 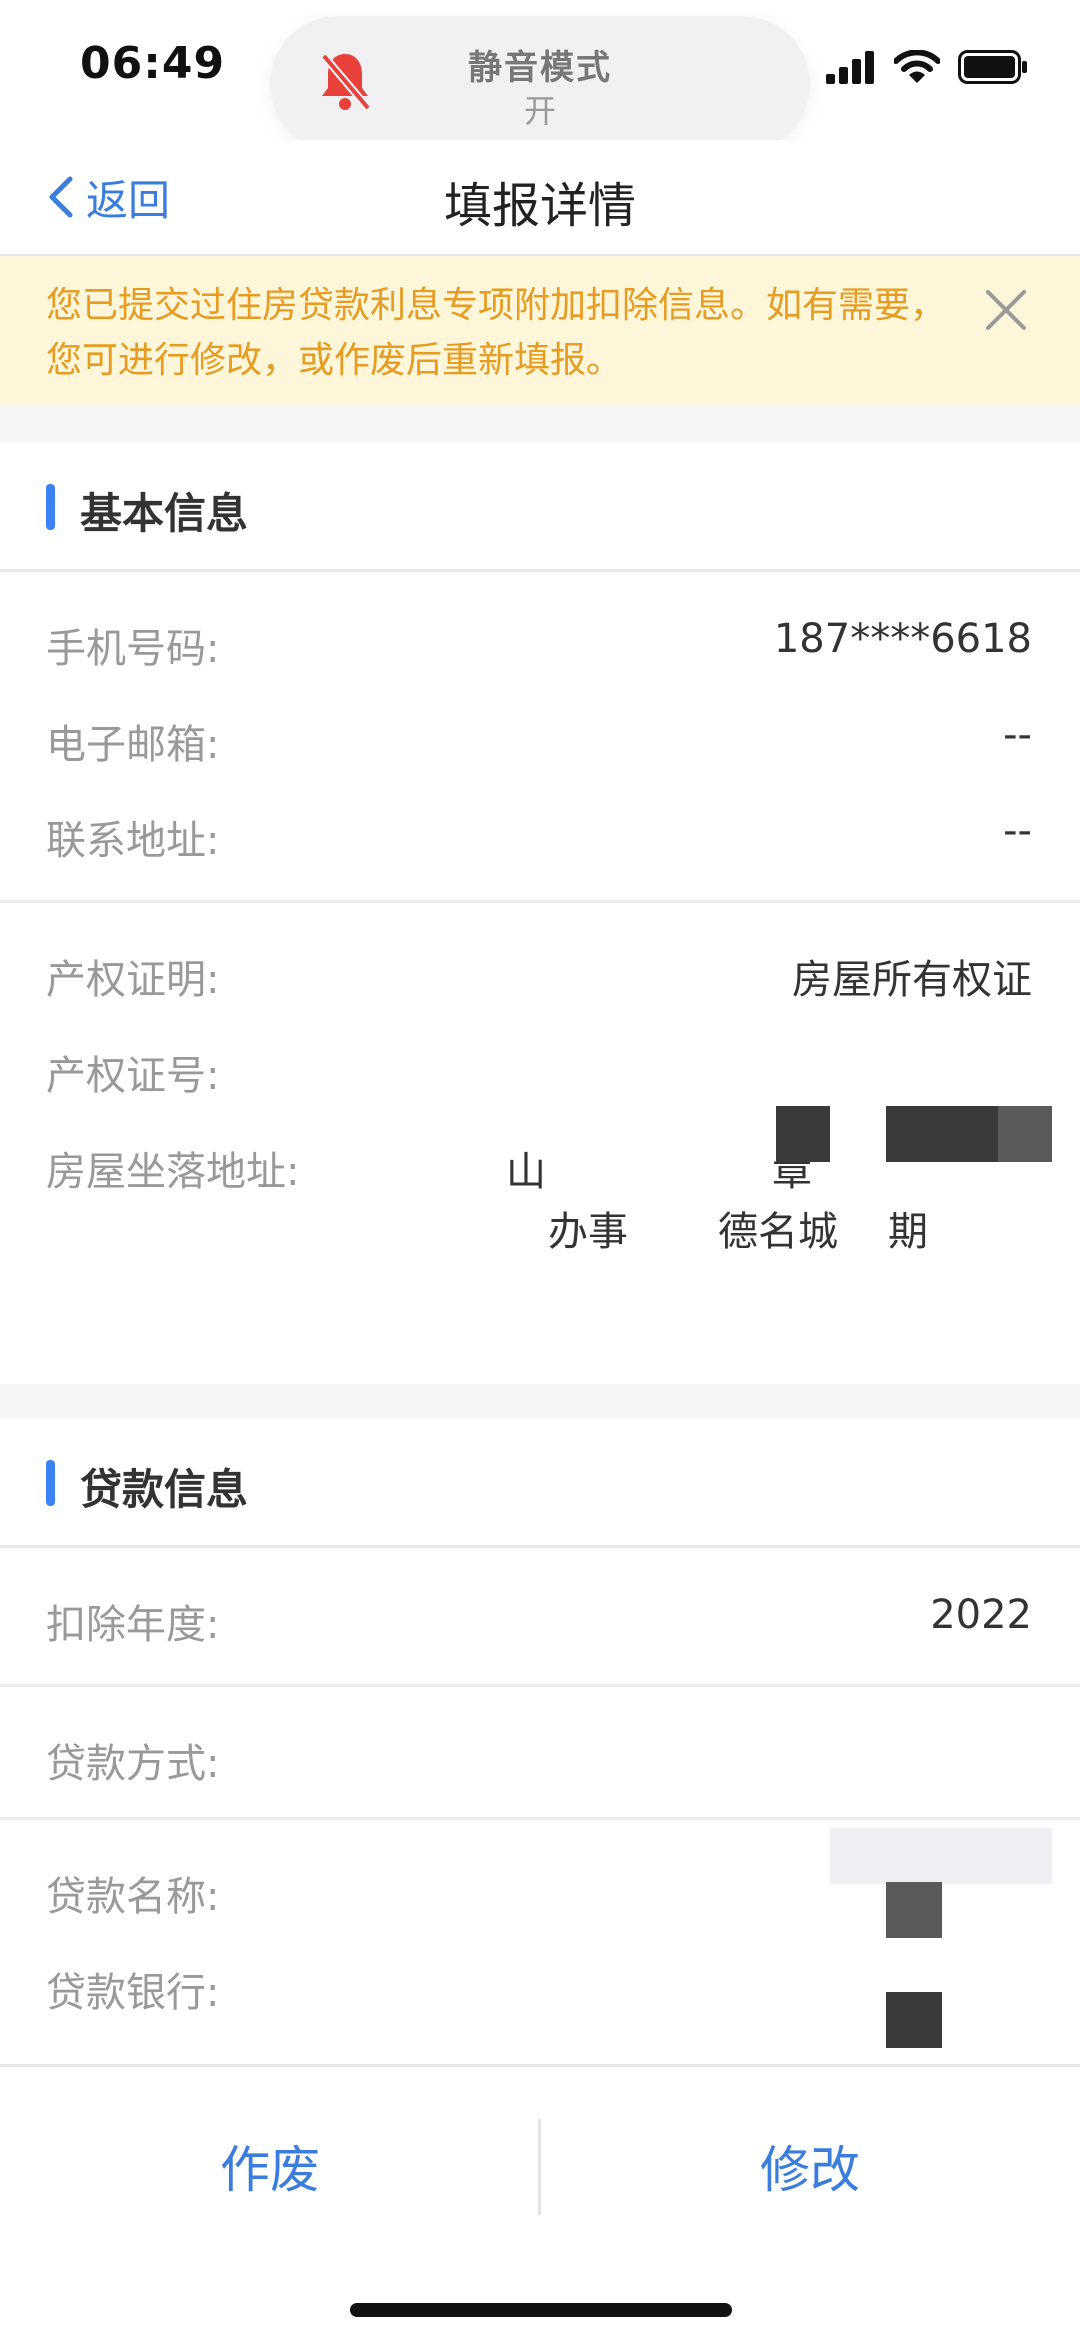 What do you see at coordinates (173, 1172) in the screenshot?
I see `house-address-label: 房屋坐落地址:` at bounding box center [173, 1172].